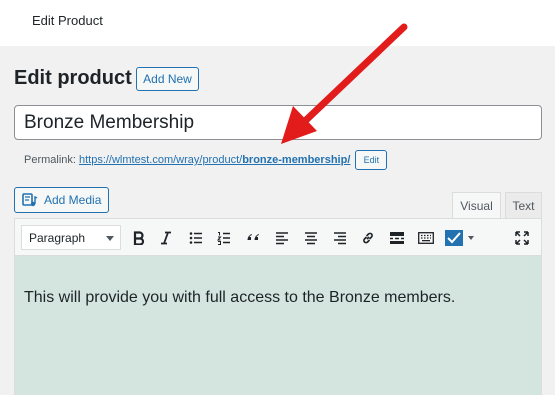 The width and height of the screenshot is (555, 395). What do you see at coordinates (50, 160) in the screenshot?
I see `permalink-label: Permalink:` at bounding box center [50, 160].